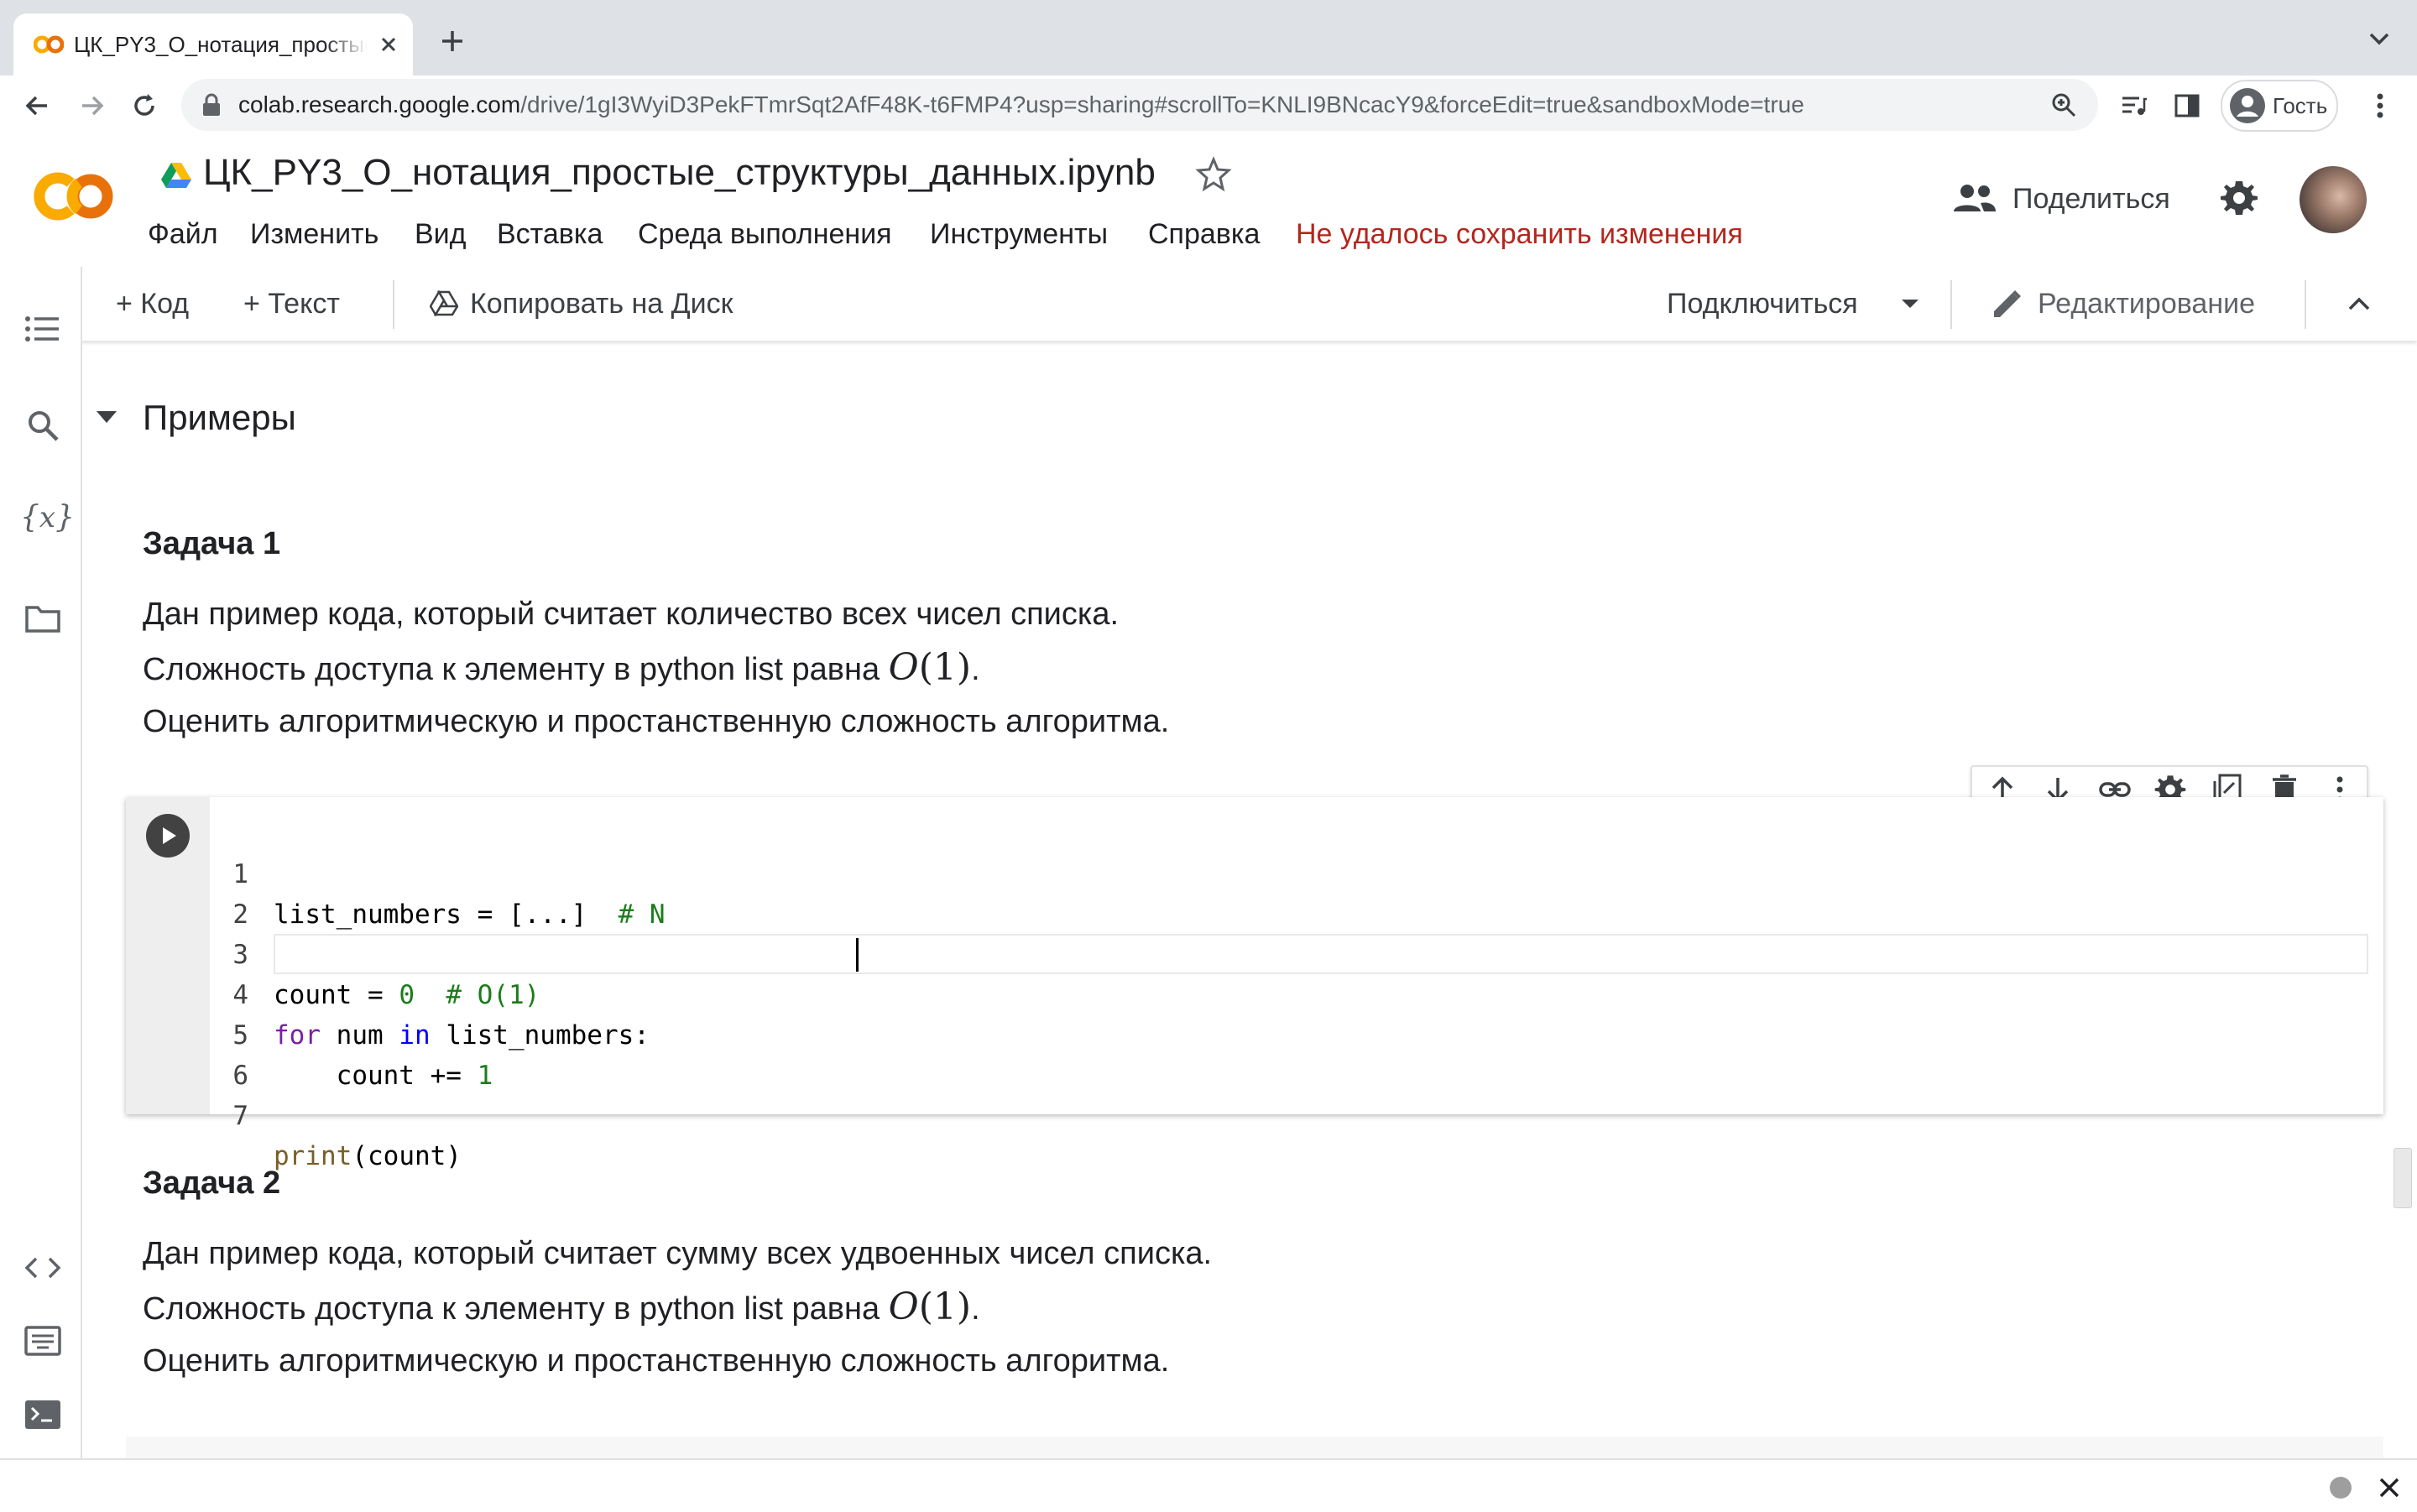 The height and width of the screenshot is (1512, 2417). I want to click on add-code-button: + Код, so click(152, 304).